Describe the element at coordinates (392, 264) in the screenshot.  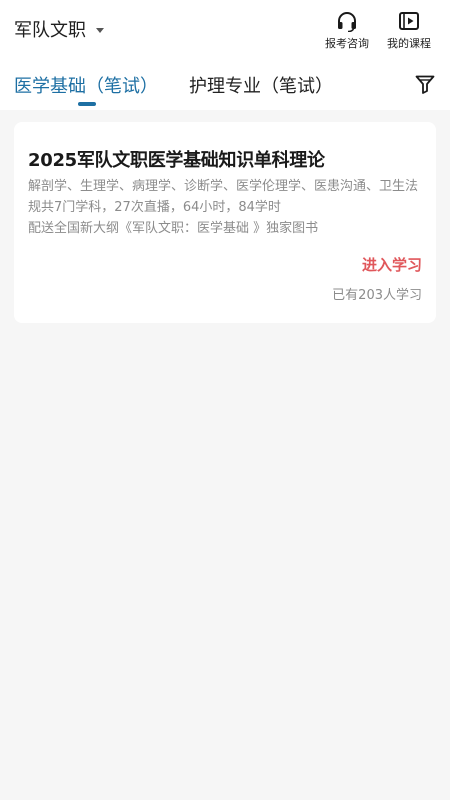
I see `enter-study-button: 进入学习` at that location.